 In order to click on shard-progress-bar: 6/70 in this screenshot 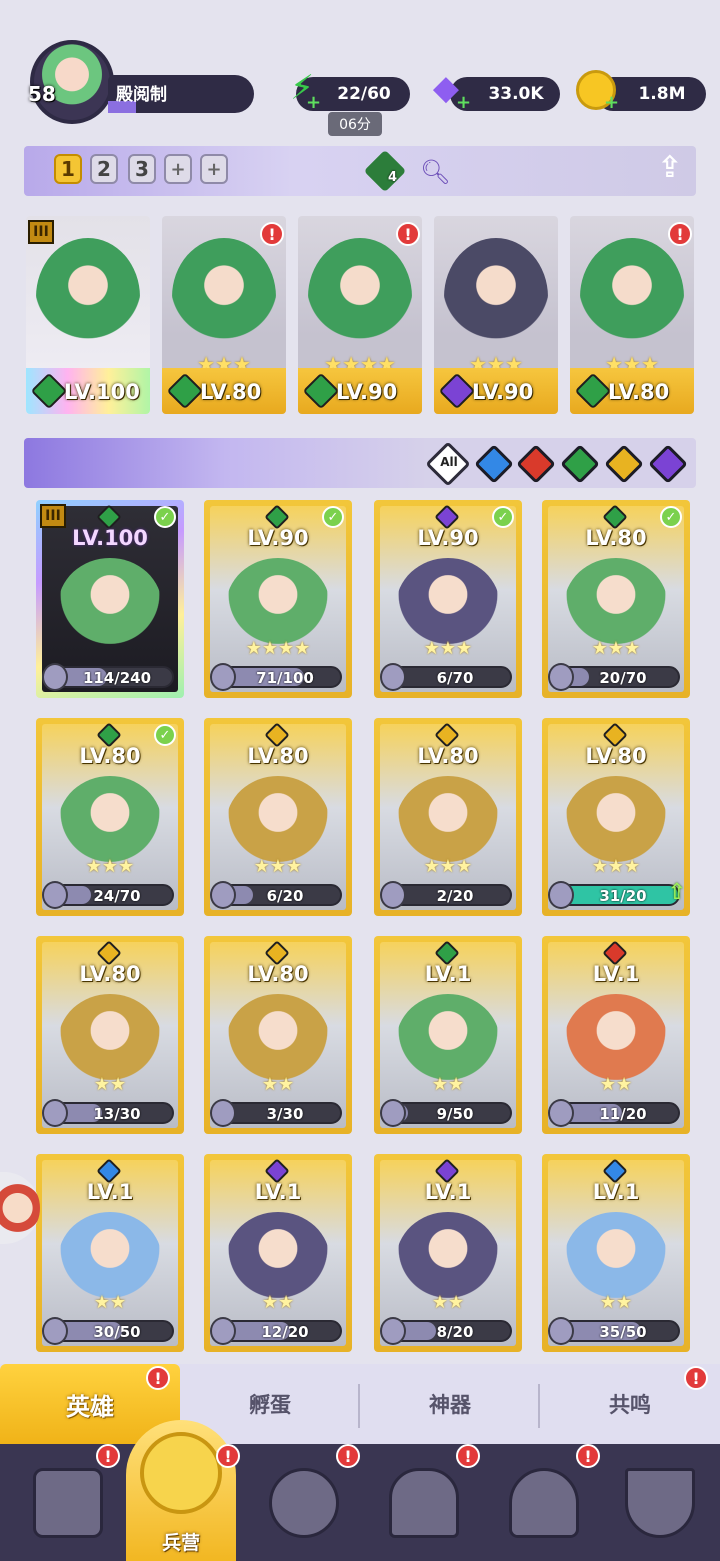, I will do `click(446, 677)`.